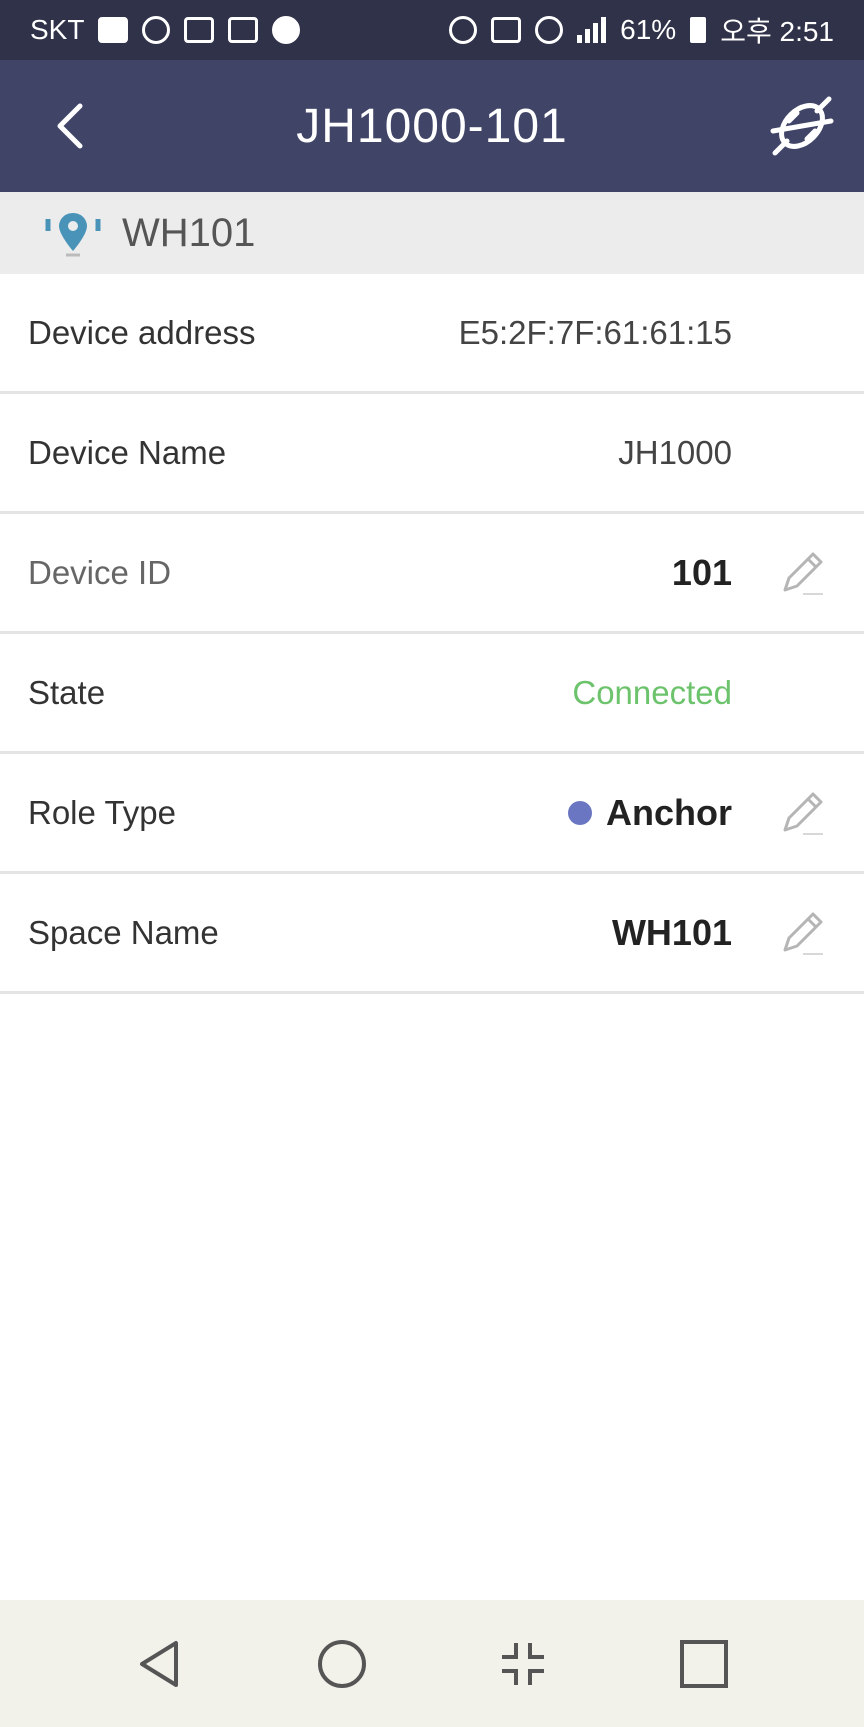 The height and width of the screenshot is (1727, 864). I want to click on plug-disconnect-icon, so click(802, 126).